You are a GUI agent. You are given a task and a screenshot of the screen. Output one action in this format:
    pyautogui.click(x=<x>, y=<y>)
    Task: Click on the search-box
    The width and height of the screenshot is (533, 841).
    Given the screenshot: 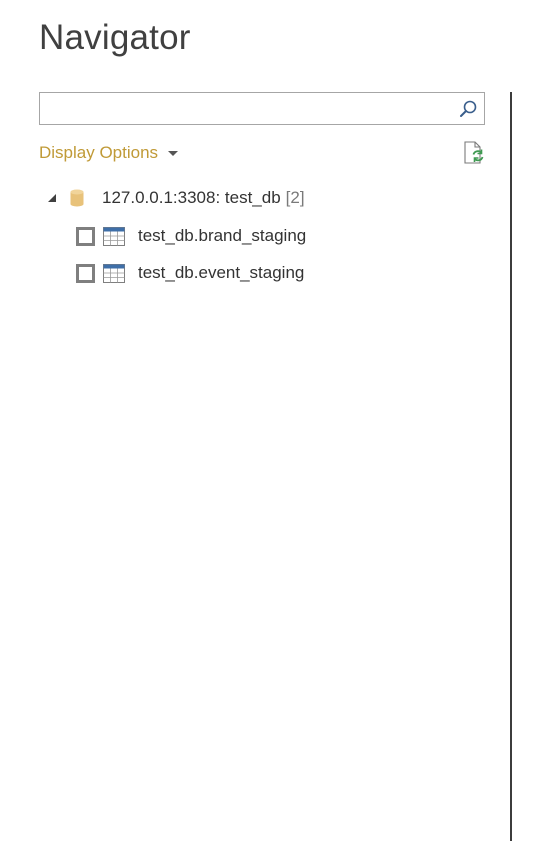 What is the action you would take?
    pyautogui.click(x=262, y=108)
    